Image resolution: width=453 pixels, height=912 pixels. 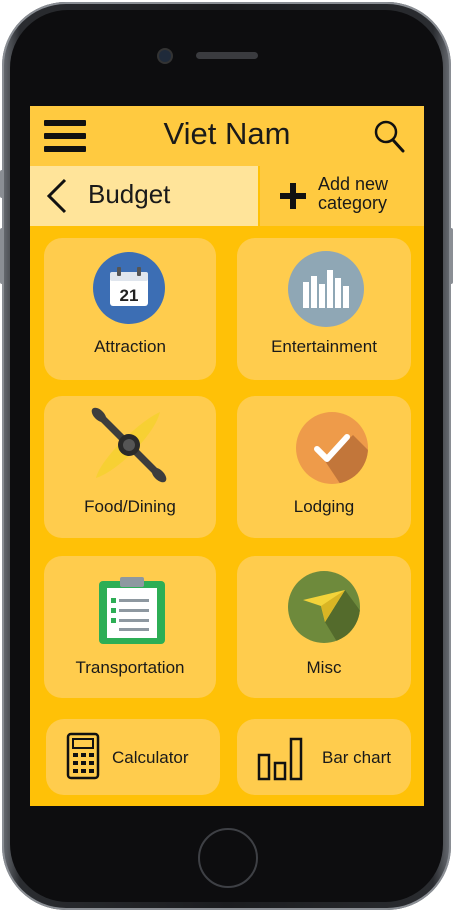 What do you see at coordinates (129, 445) in the screenshot?
I see `kayak-paddle-icon` at bounding box center [129, 445].